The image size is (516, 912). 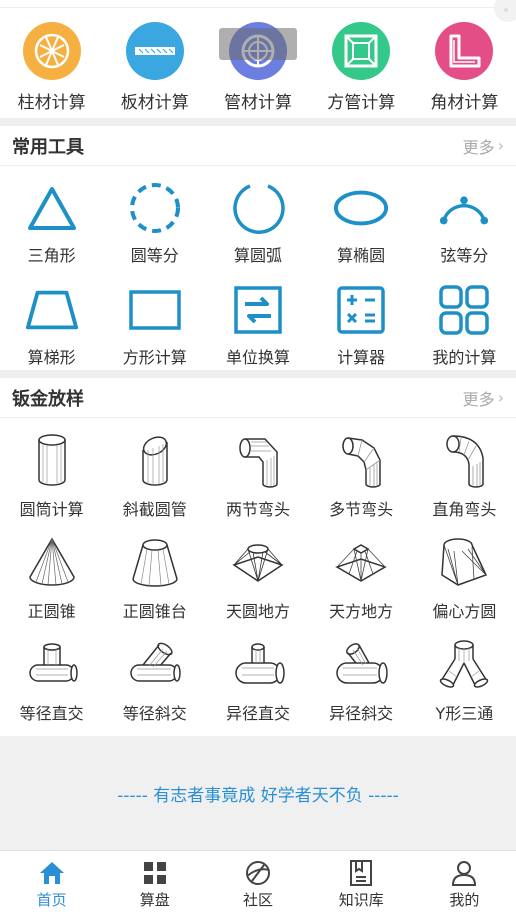 What do you see at coordinates (258, 793) in the screenshot?
I see `motto-banner: ----- 有志者事竟成 好学者天不负 -----` at bounding box center [258, 793].